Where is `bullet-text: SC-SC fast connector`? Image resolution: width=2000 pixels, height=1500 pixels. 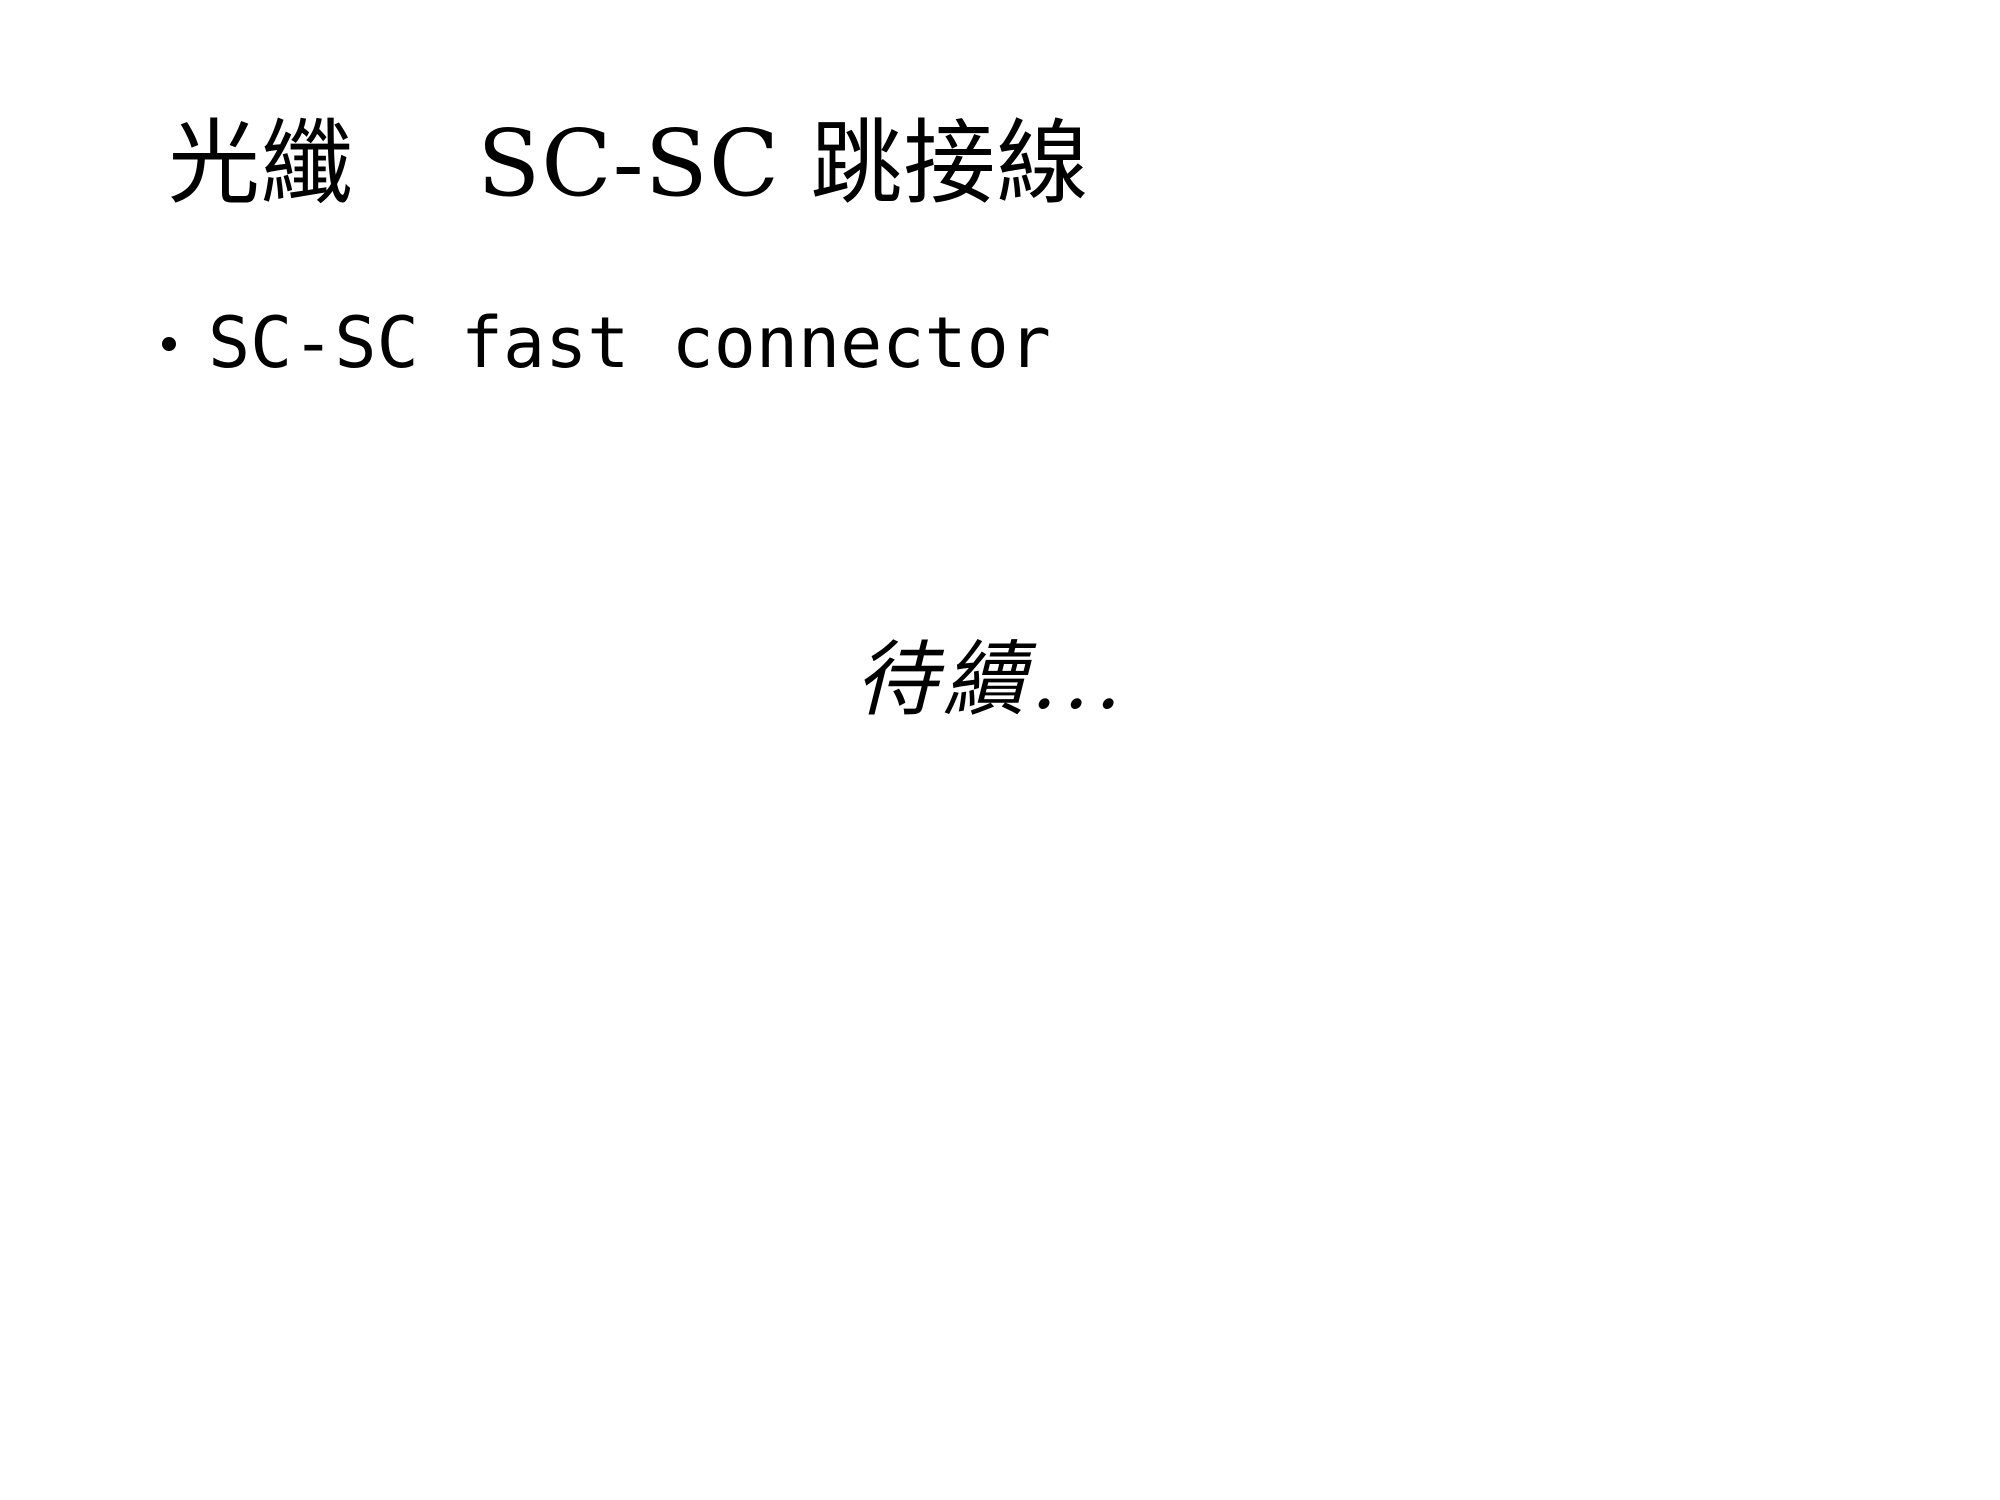
bullet-text: SC-SC fast connector is located at coordinates (629, 343).